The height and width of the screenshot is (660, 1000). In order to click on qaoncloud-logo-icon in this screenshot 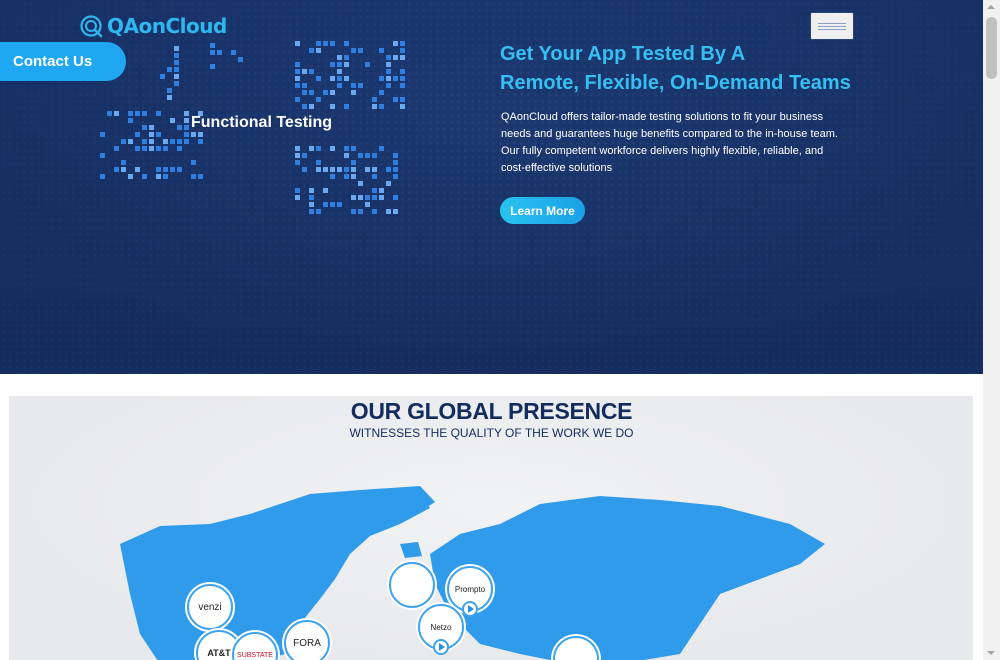, I will do `click(91, 26)`.